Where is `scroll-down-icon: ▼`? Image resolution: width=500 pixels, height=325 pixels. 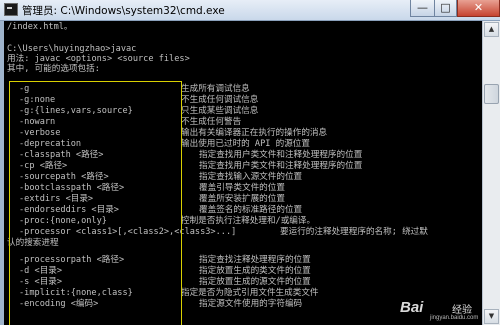
scroll-down-icon: ▼ is located at coordinates (491, 316).